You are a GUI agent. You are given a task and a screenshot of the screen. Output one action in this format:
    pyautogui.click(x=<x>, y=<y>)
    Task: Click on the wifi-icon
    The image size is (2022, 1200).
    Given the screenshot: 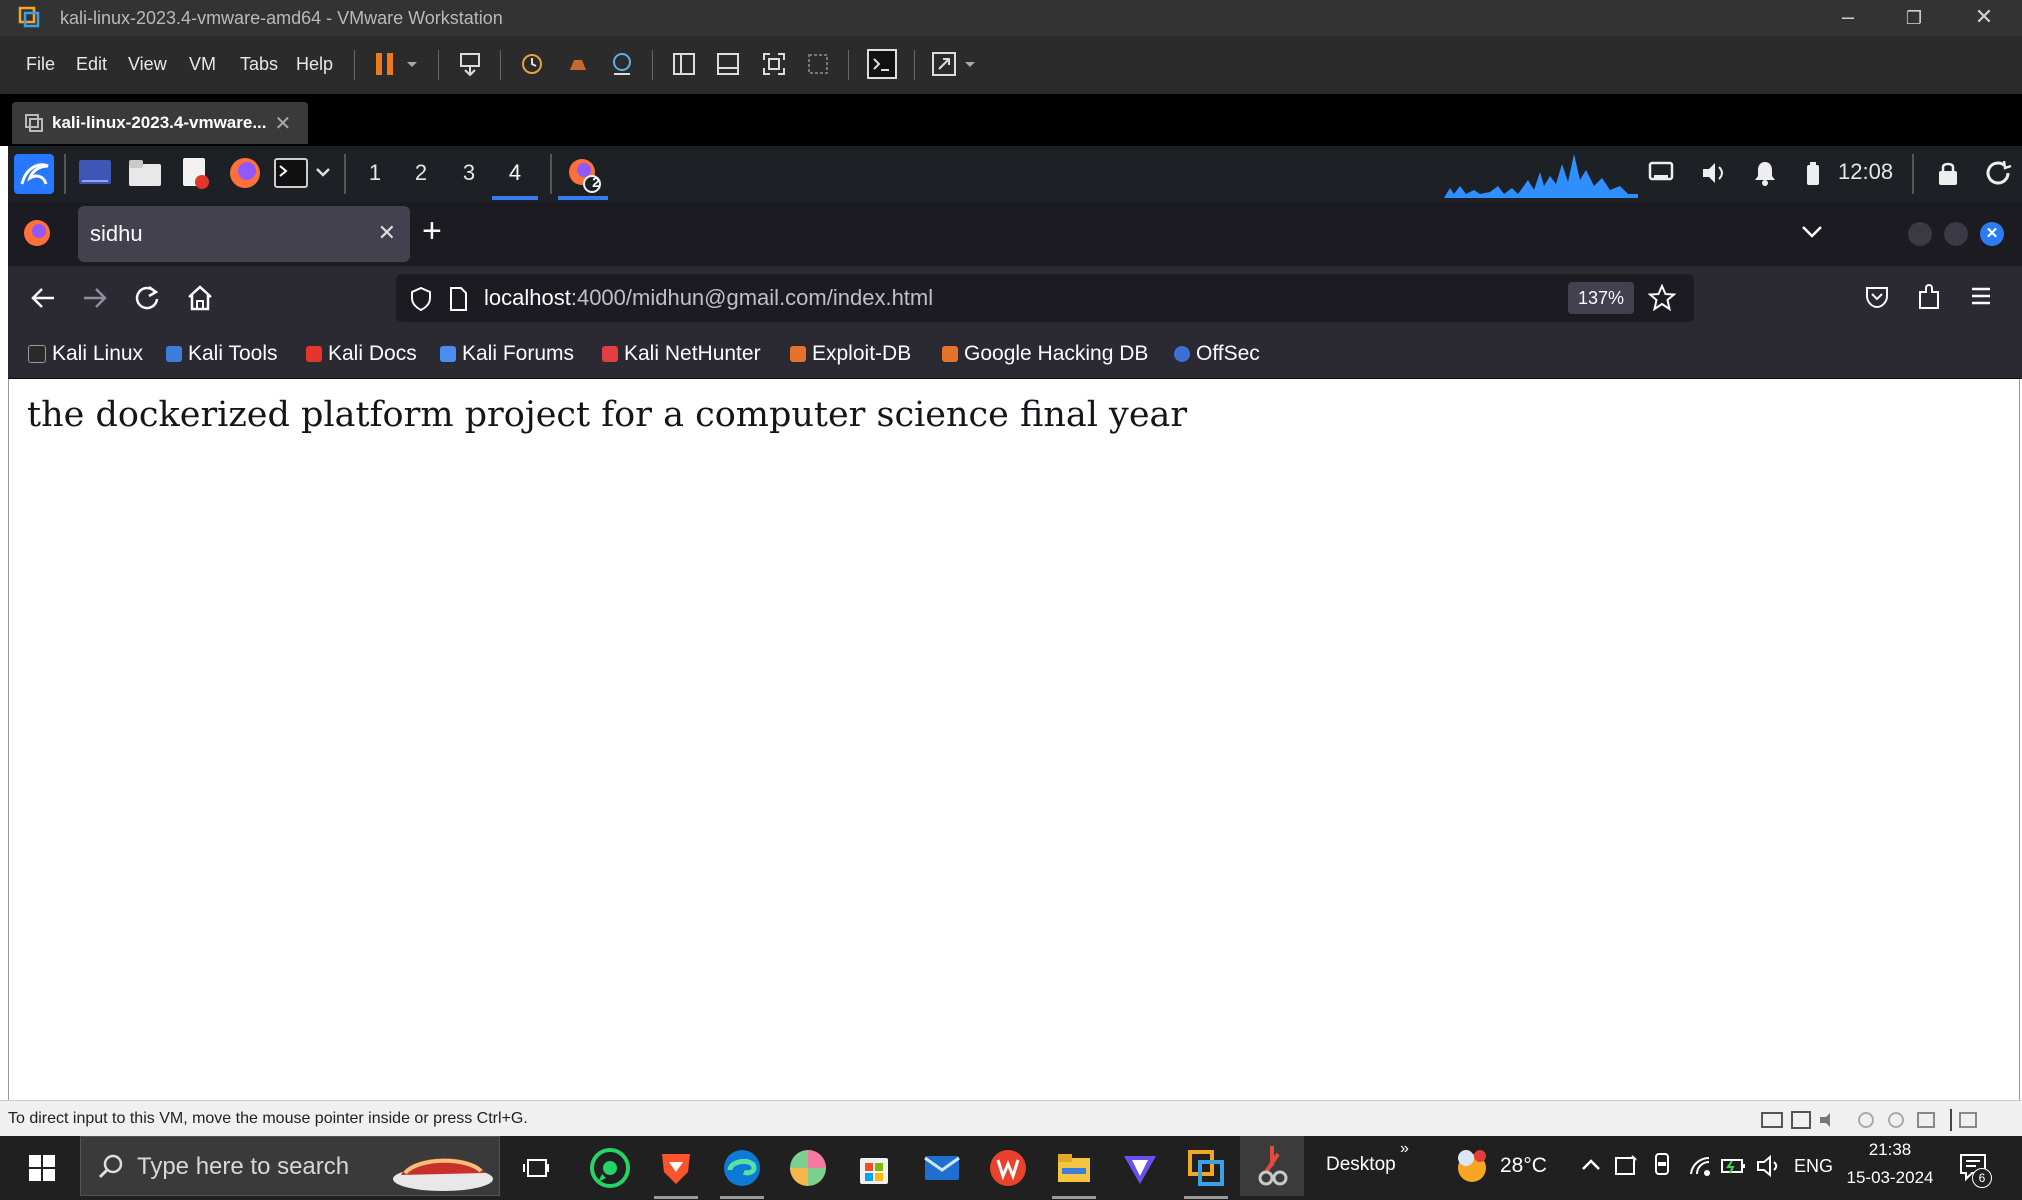 What is the action you would take?
    pyautogui.click(x=1701, y=1166)
    